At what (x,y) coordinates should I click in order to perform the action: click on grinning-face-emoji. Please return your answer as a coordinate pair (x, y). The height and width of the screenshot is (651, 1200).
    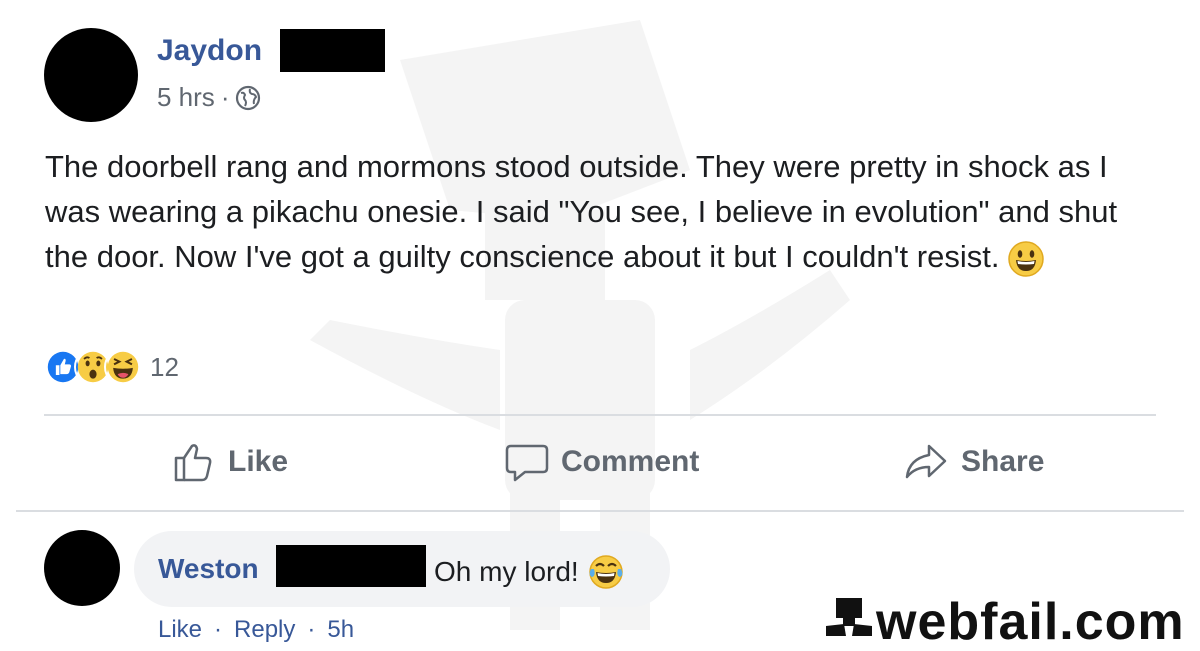
    Looking at the image, I should click on (1026, 259).